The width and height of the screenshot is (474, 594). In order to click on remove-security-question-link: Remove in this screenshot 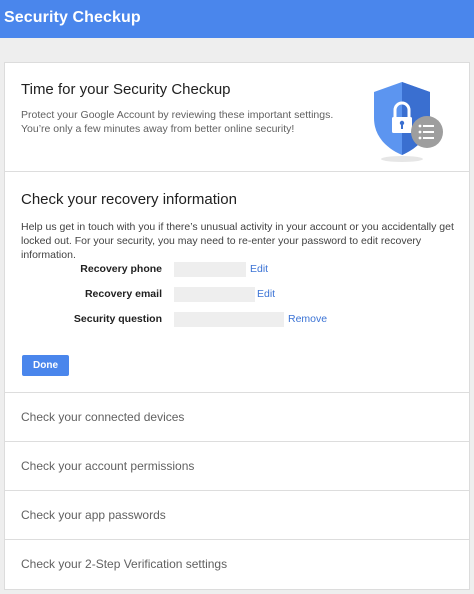, I will do `click(307, 319)`.